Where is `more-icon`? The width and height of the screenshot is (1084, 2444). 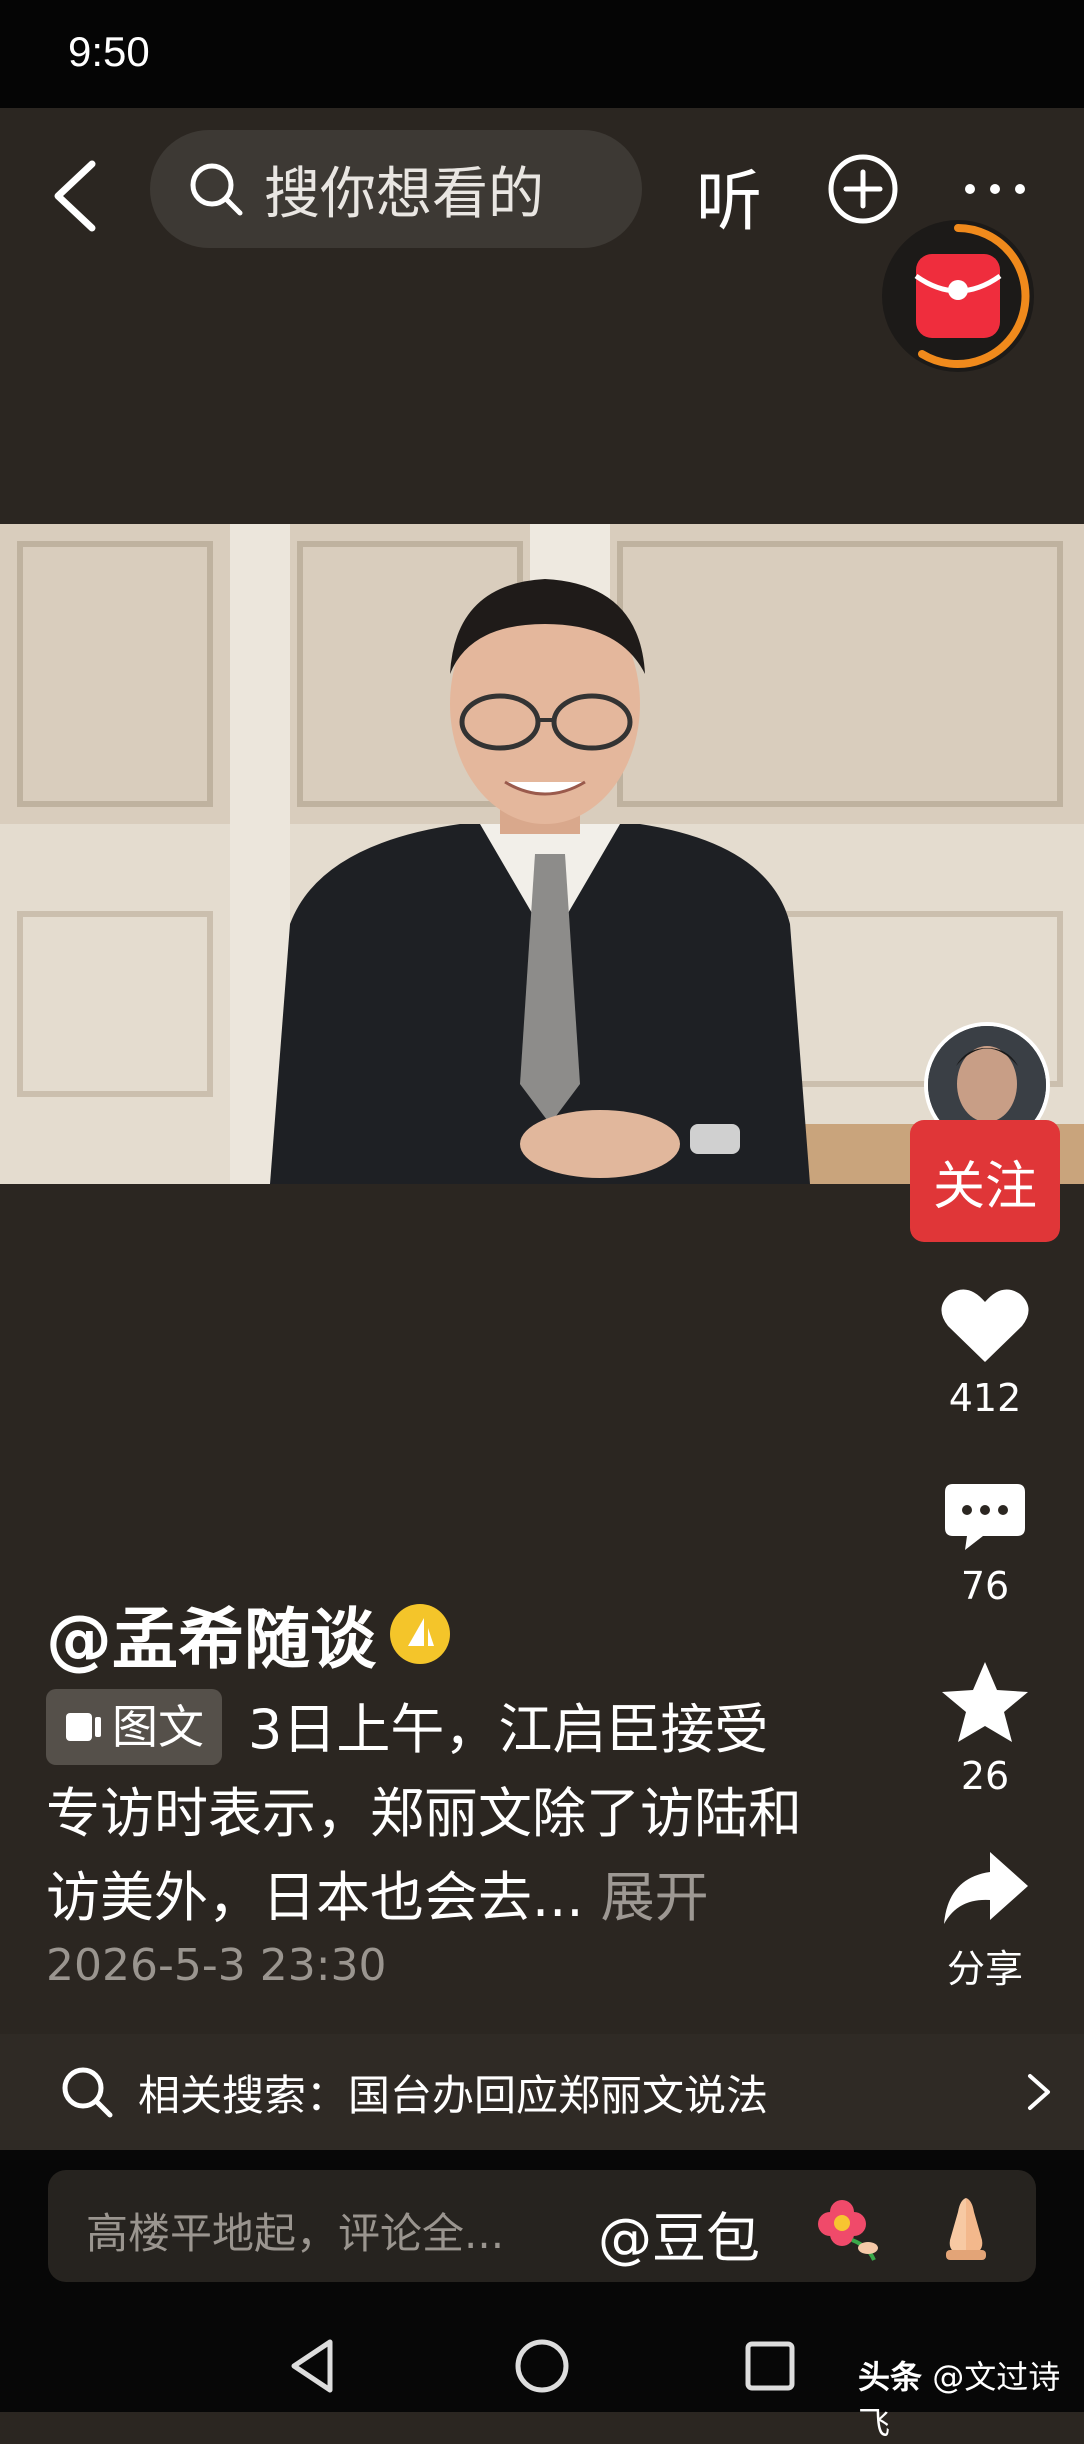 more-icon is located at coordinates (995, 189).